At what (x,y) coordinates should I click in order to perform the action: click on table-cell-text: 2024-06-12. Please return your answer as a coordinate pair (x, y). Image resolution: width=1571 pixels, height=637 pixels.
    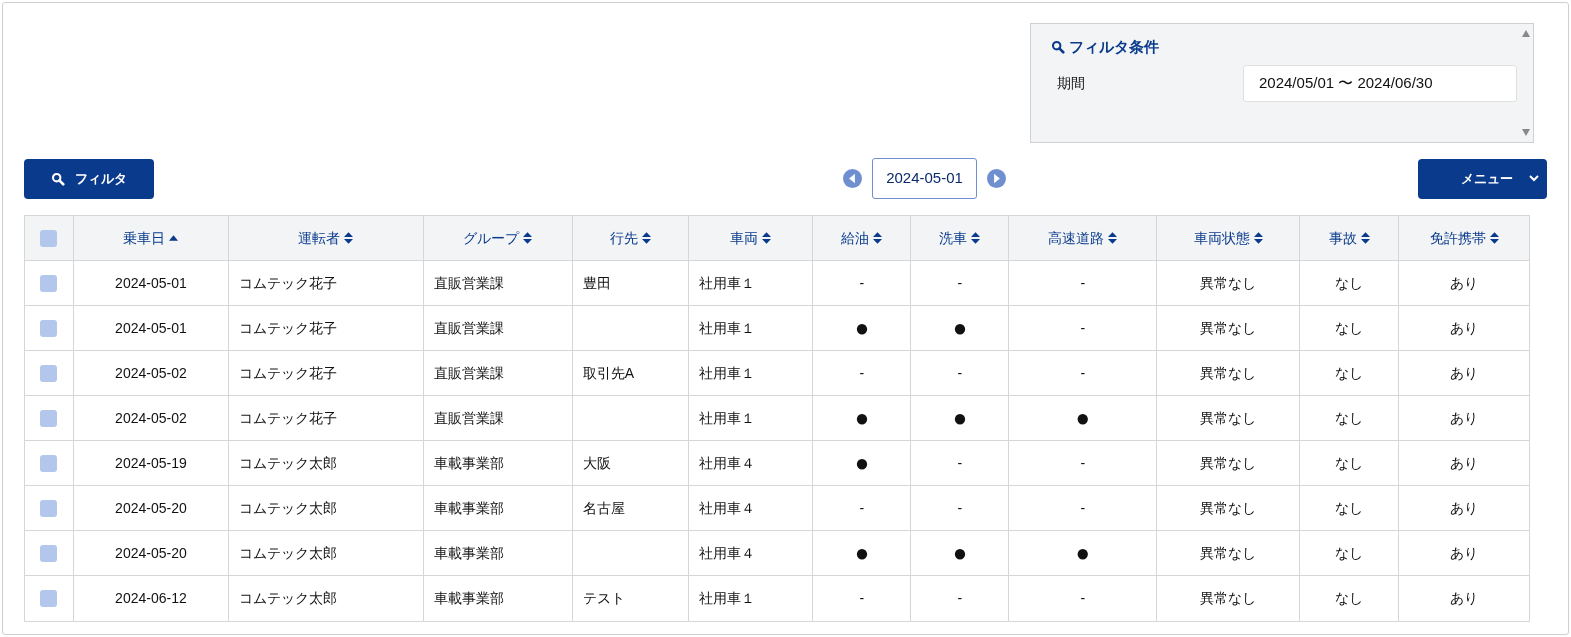
    Looking at the image, I should click on (151, 598).